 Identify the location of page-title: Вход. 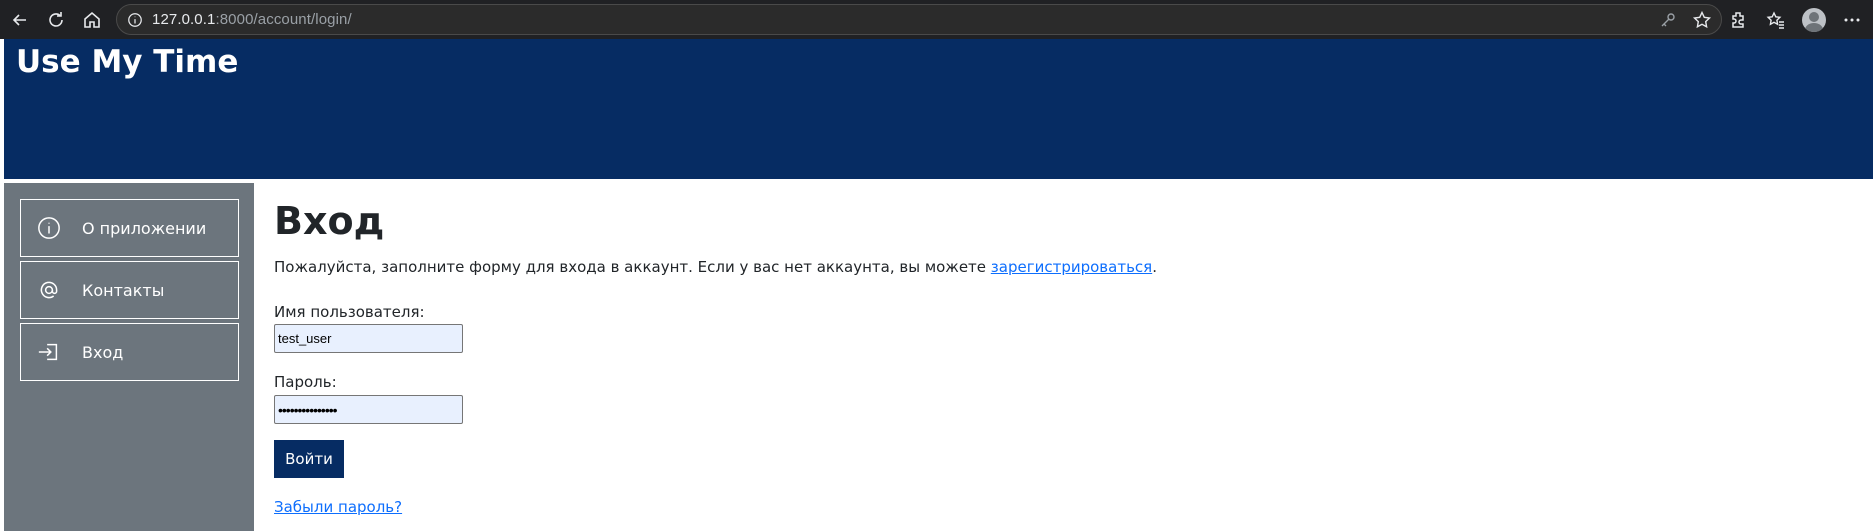
(329, 221).